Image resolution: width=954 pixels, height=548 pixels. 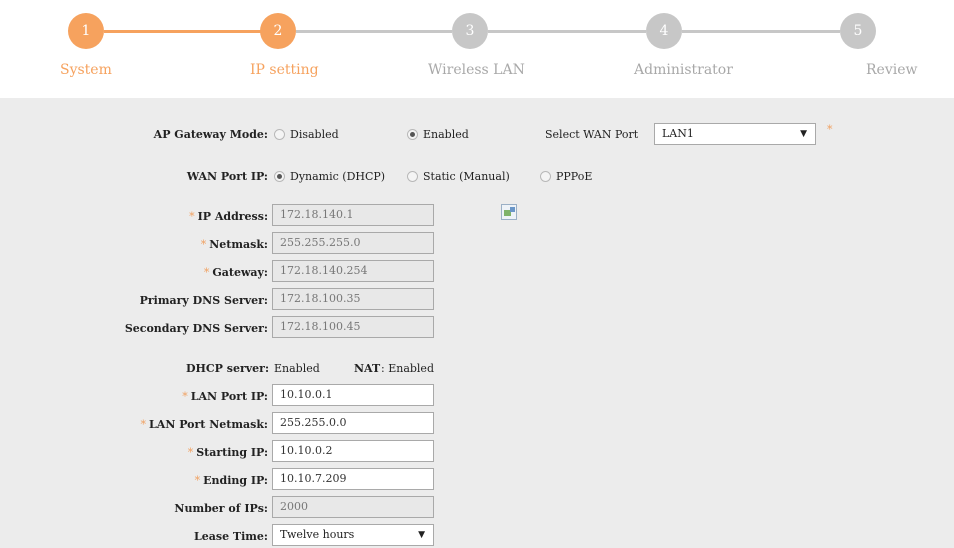 I want to click on gateway-enabled-radio, so click(x=412, y=134).